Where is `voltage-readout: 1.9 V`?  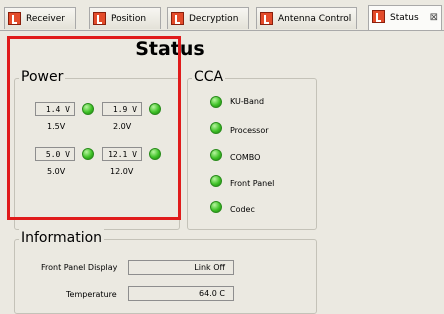
voltage-readout: 1.9 V is located at coordinates (122, 109).